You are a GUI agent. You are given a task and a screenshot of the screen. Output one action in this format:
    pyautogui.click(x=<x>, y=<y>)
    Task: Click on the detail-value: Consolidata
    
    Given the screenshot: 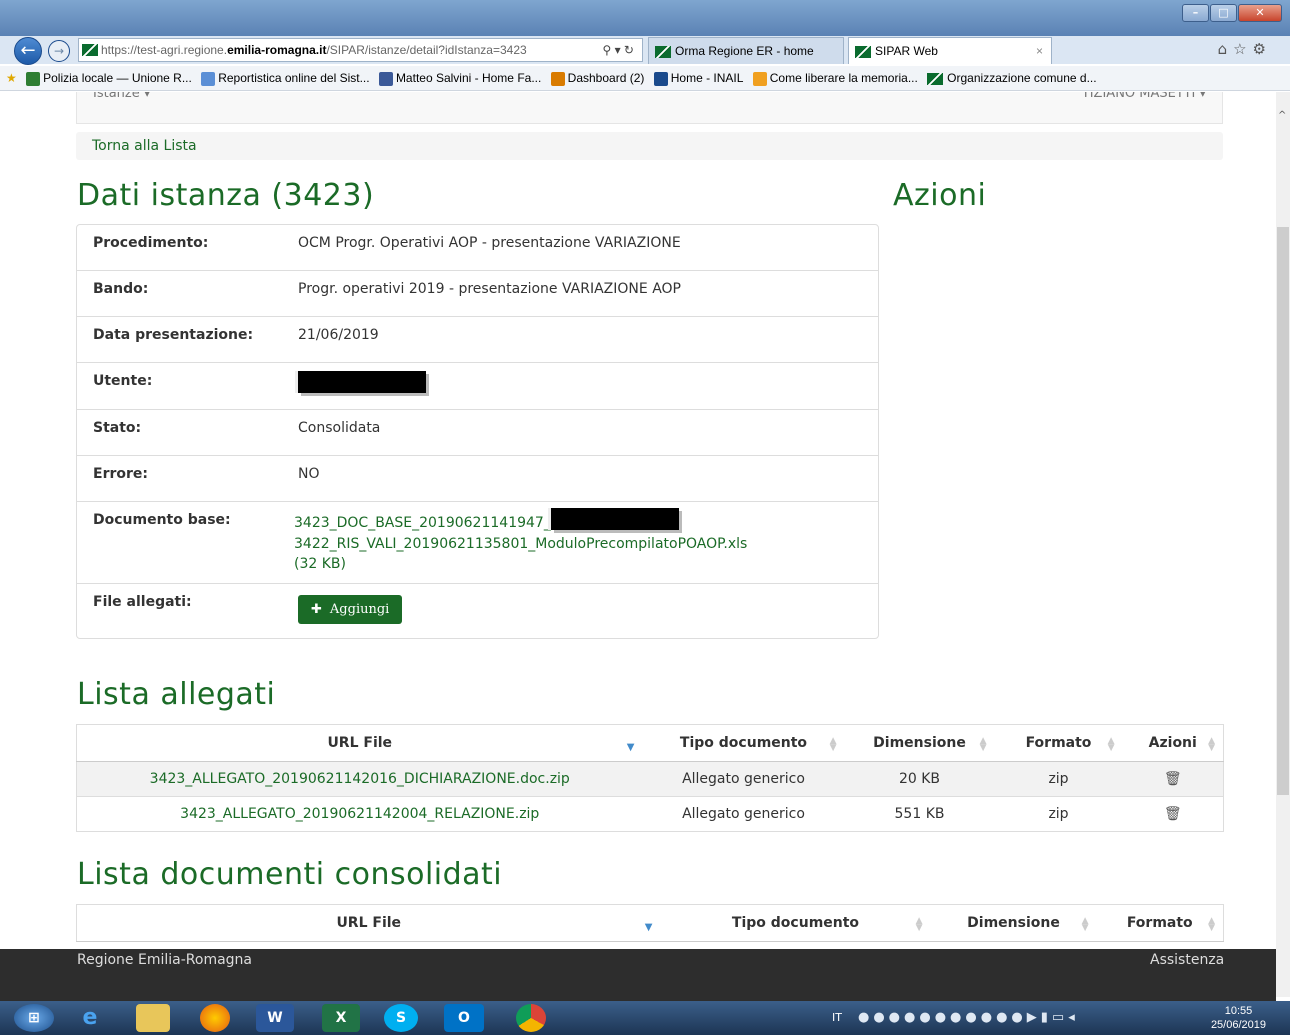 What is the action you would take?
    pyautogui.click(x=339, y=428)
    